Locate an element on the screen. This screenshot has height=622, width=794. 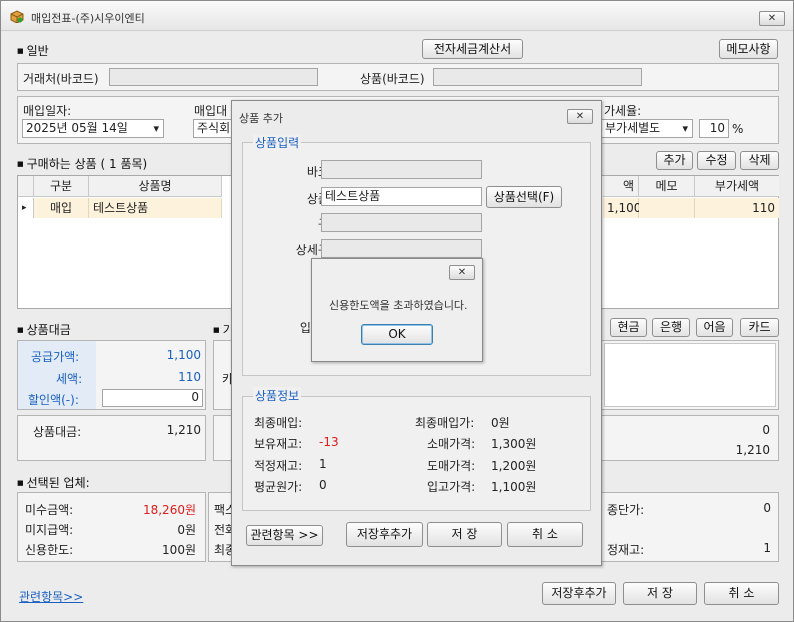
selected-panel: 미수금액: 18,260원 미지급액: 0원 신용한도: 100원 is located at coordinates (111, 527).